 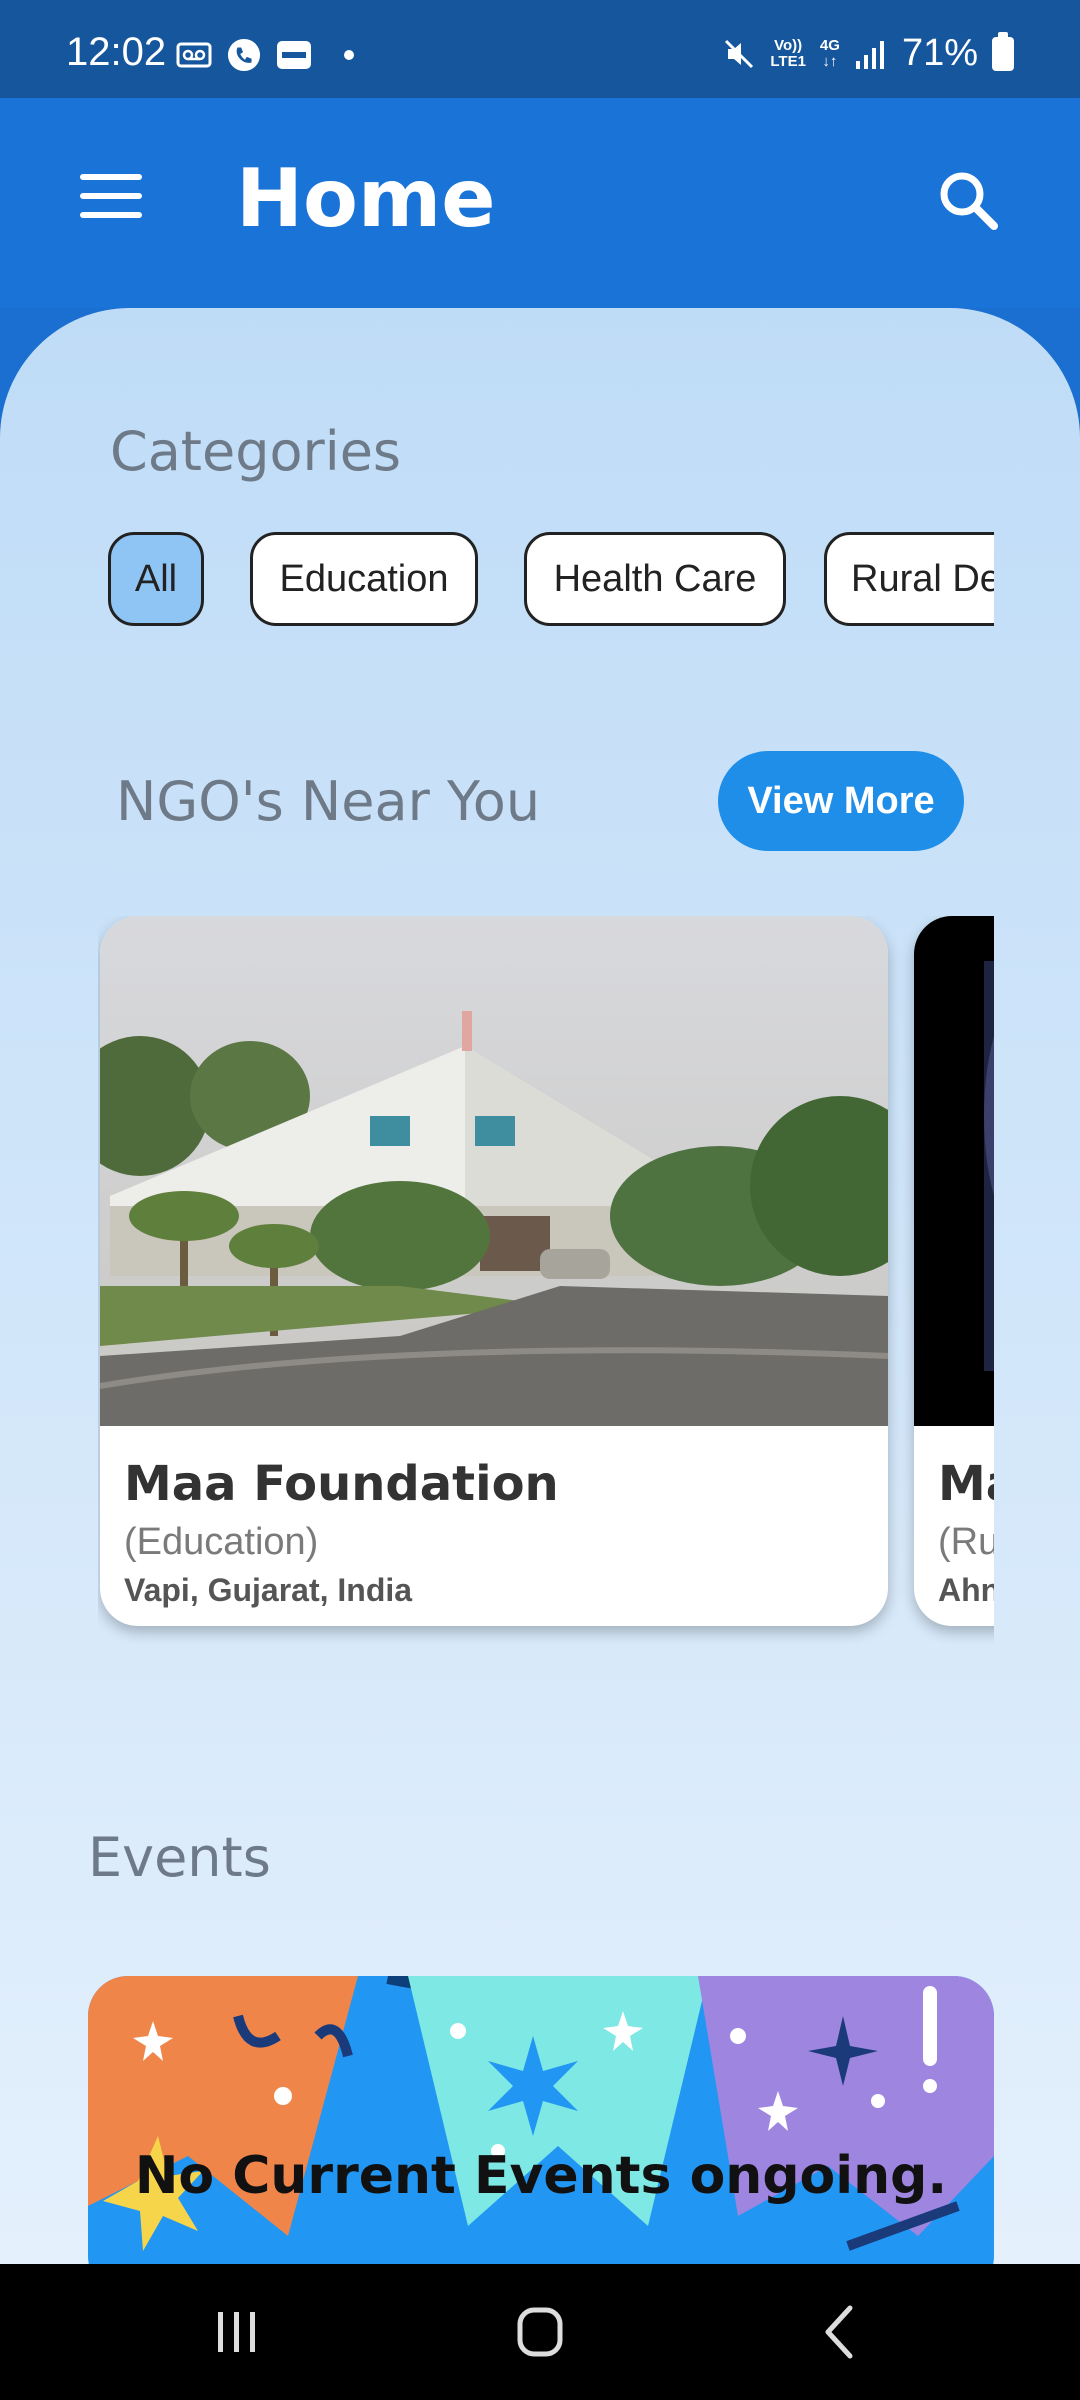 What do you see at coordinates (366, 198) in the screenshot?
I see `page-title: Home` at bounding box center [366, 198].